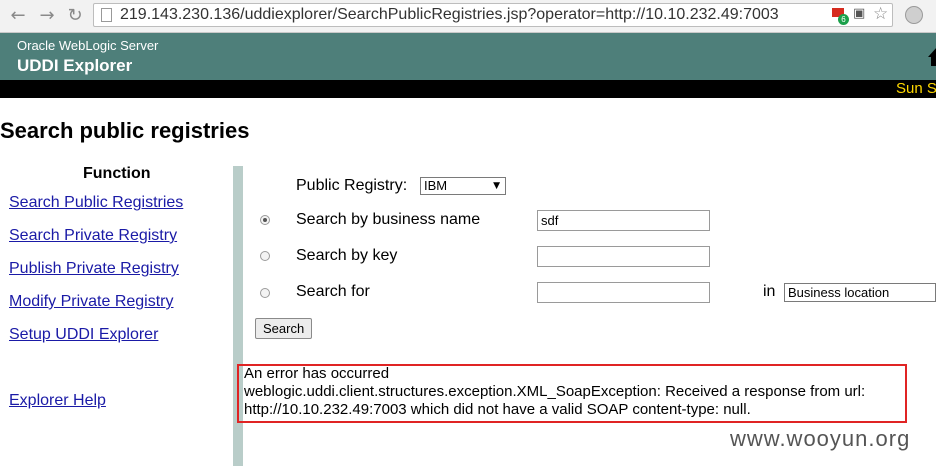 This screenshot has width=936, height=466. Describe the element at coordinates (83, 335) in the screenshot. I see `sidebar-link-setup: Setup UDDI Explorer` at that location.